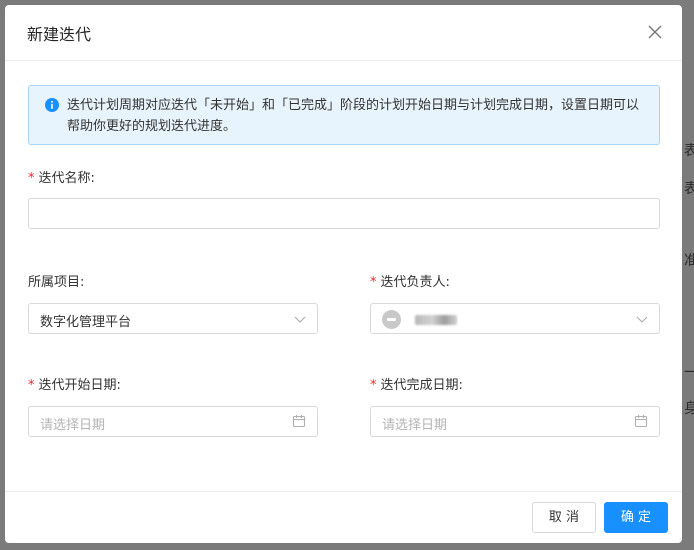  Describe the element at coordinates (343, 33) in the screenshot. I see `dialog-header: 新建迭代` at that location.